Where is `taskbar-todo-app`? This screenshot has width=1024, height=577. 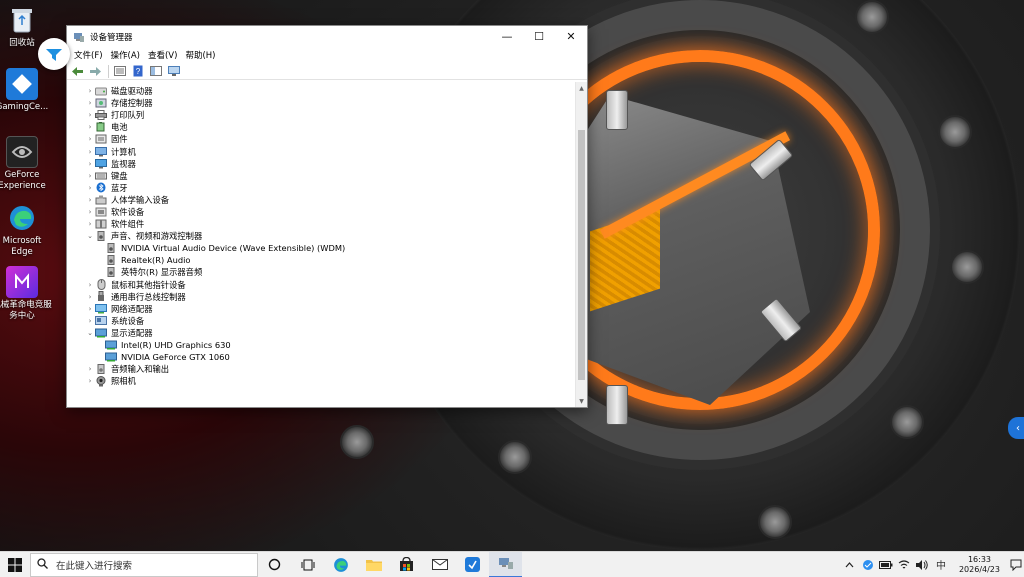
taskbar-todo-app is located at coordinates (472, 564).